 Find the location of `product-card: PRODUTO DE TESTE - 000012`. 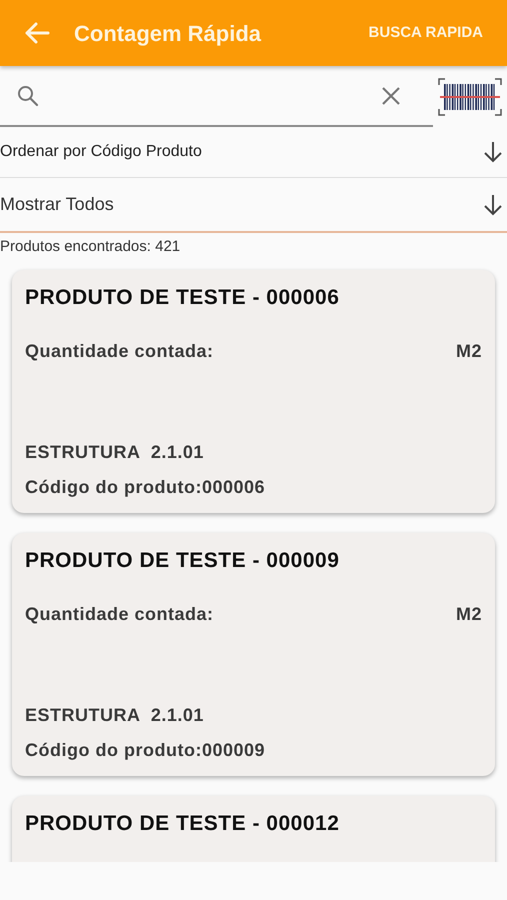

product-card: PRODUTO DE TESTE - 000012 is located at coordinates (253, 829).